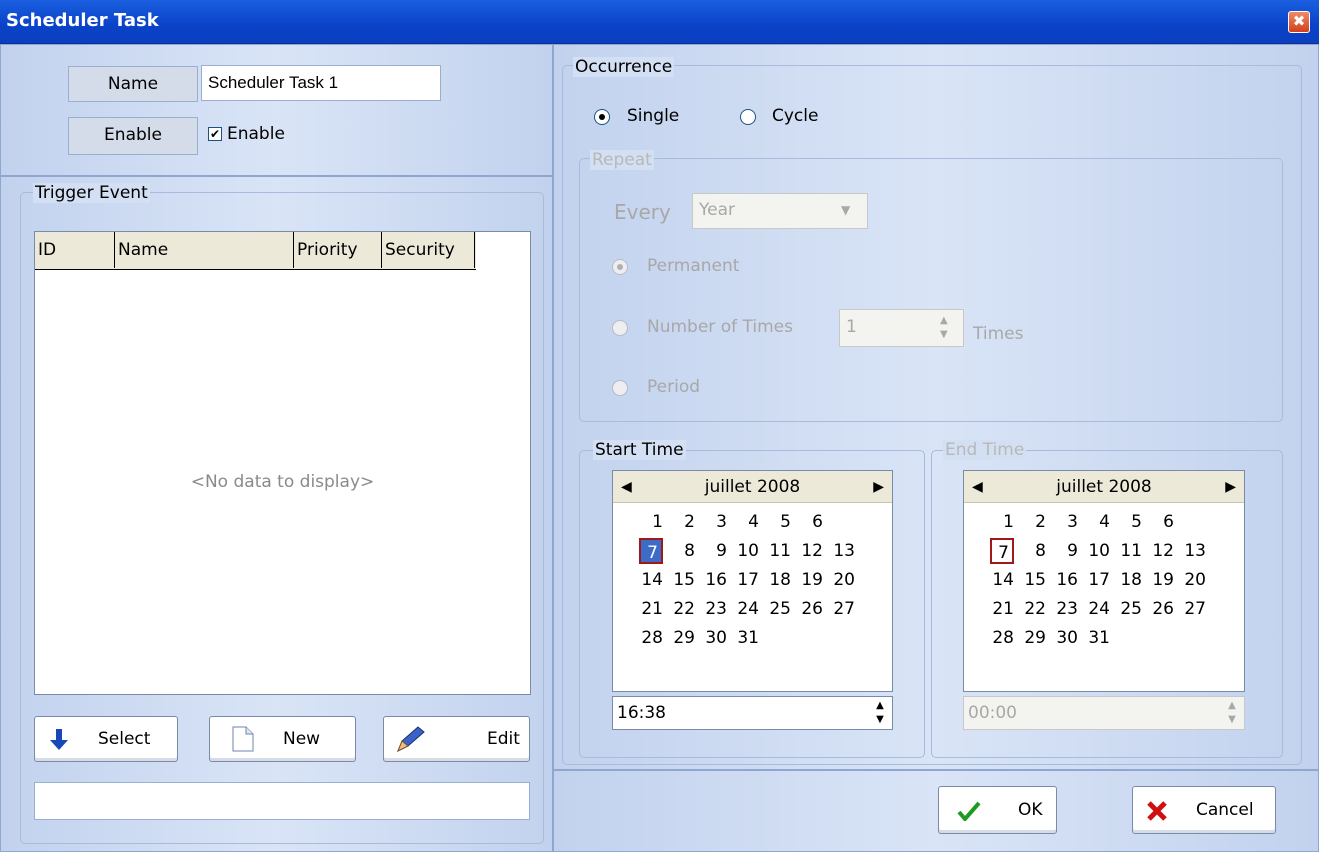 Image resolution: width=1319 pixels, height=852 pixels. What do you see at coordinates (944, 327) in the screenshot?
I see `stepper-arrows-icon: ▲ ▼` at bounding box center [944, 327].